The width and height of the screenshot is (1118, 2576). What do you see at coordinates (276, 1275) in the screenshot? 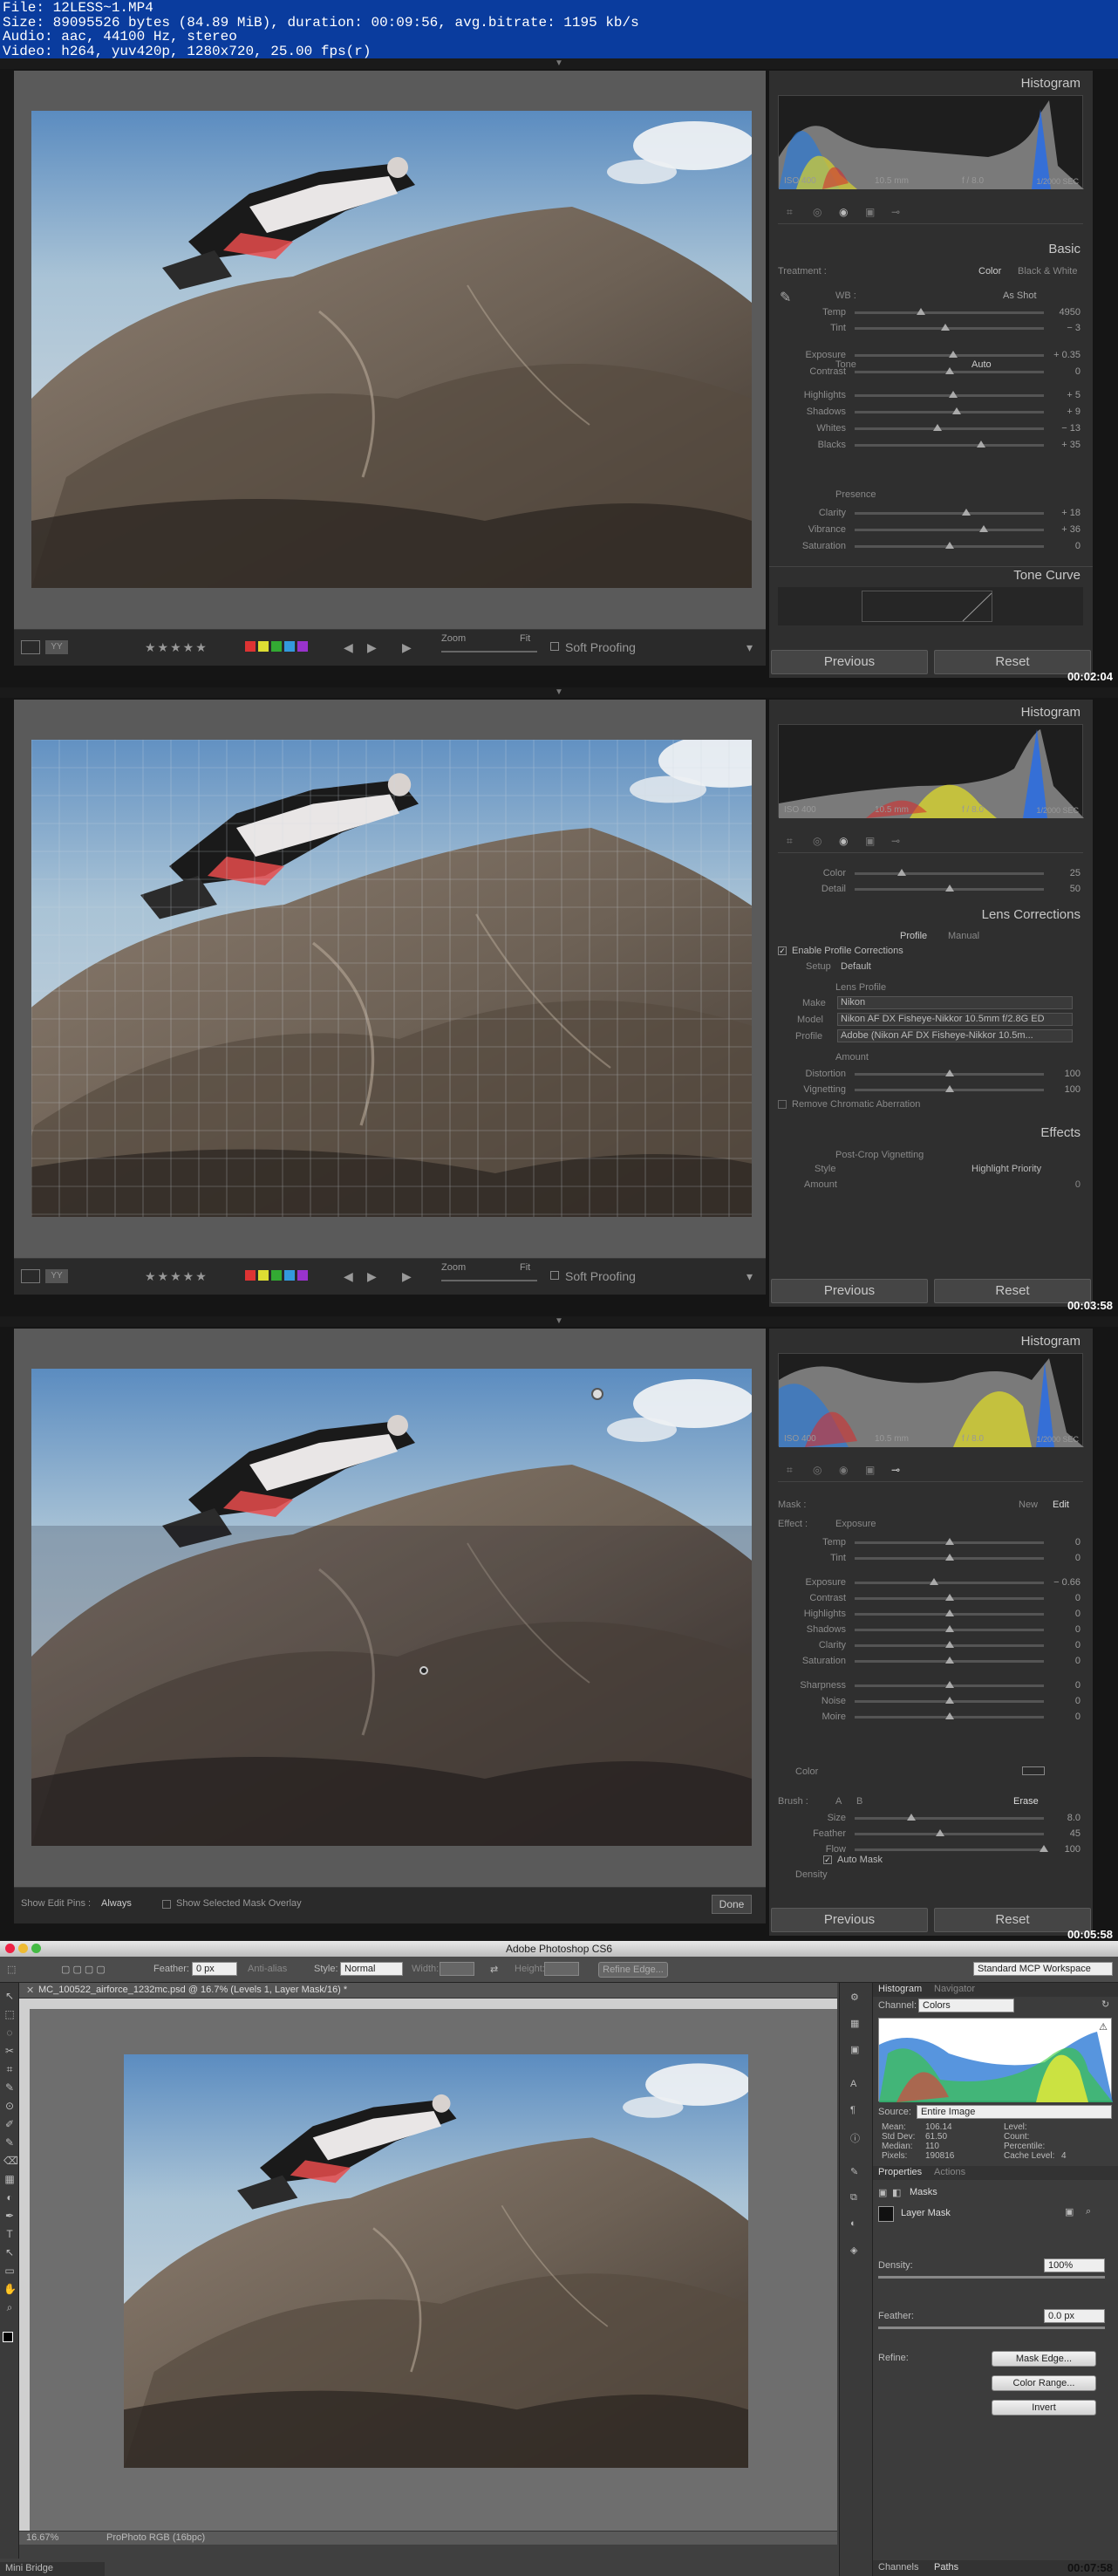
I see `green-label-icon` at bounding box center [276, 1275].